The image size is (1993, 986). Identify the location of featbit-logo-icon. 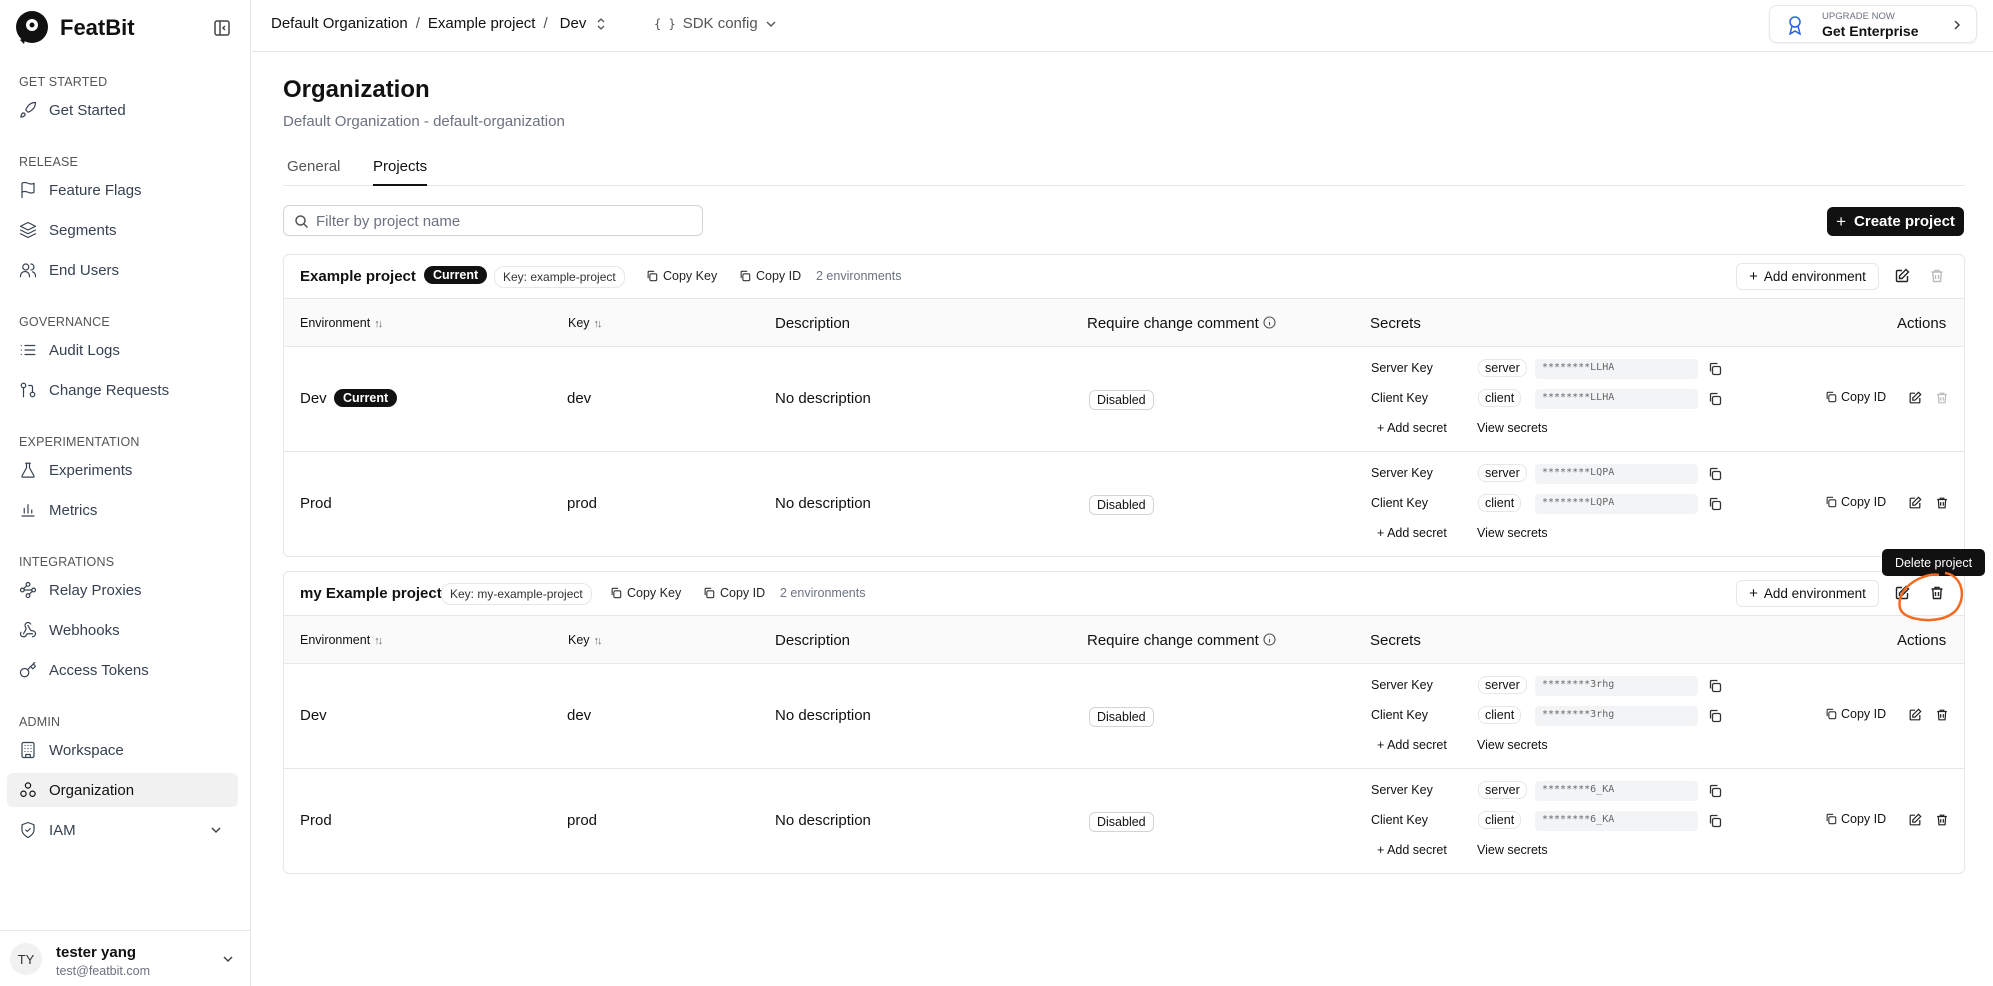
(32, 27).